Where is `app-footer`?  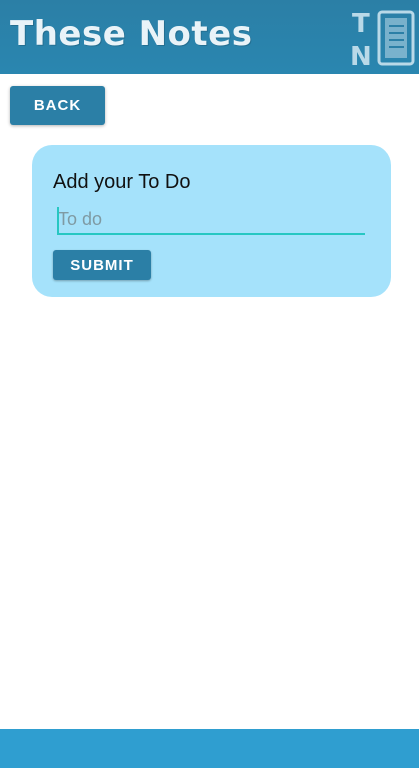 app-footer is located at coordinates (209, 748).